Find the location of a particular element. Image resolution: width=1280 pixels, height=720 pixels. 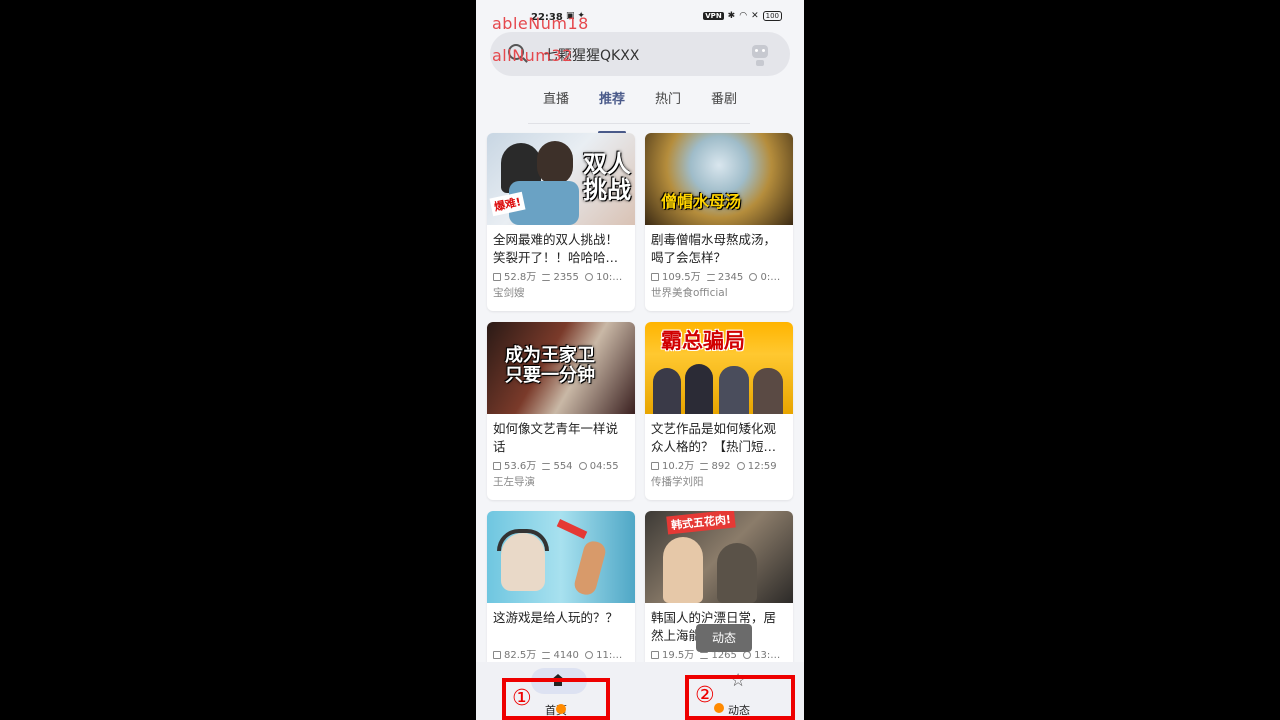

danmaku-count: 892 is located at coordinates (721, 466).